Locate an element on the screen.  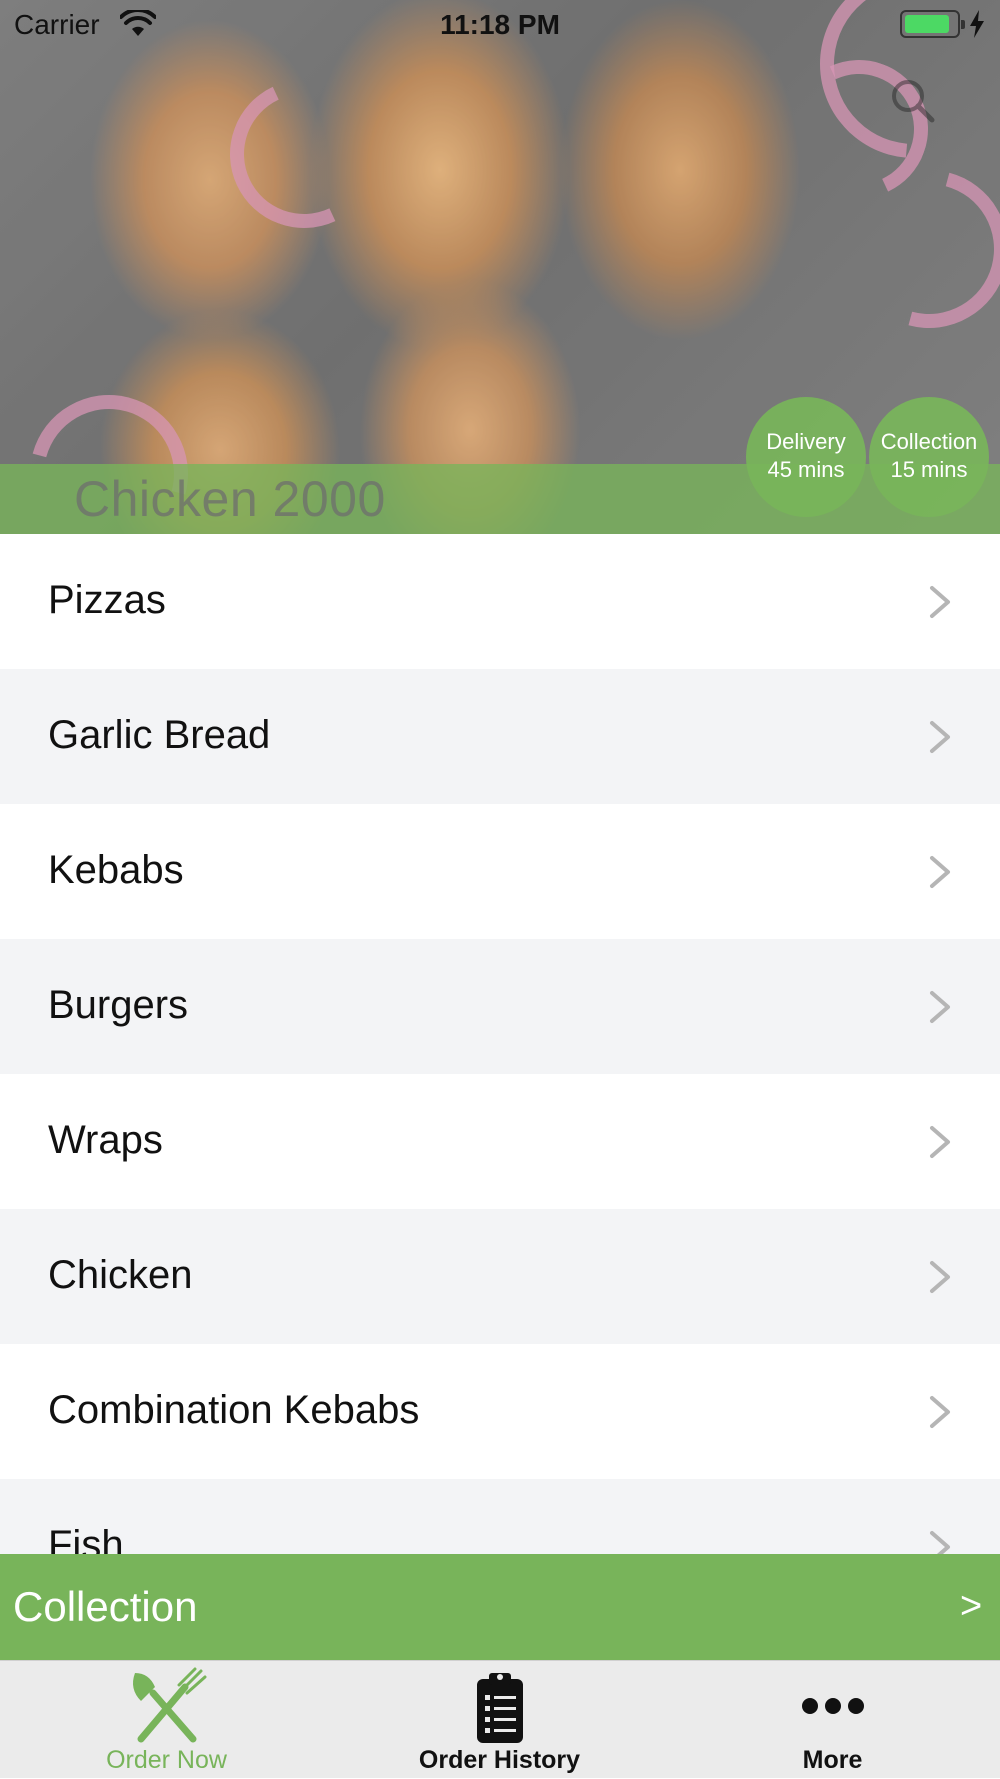
menu-category-label: Combination Kebabs is located at coordinates (234, 1410).